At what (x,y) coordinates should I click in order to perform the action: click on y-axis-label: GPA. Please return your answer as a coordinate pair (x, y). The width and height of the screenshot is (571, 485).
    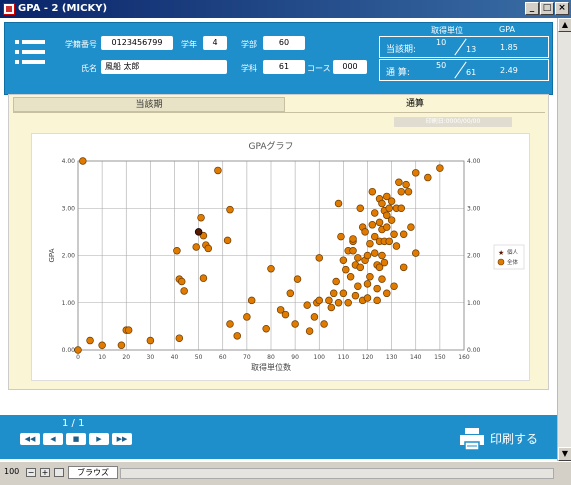
    Looking at the image, I should click on (52, 255).